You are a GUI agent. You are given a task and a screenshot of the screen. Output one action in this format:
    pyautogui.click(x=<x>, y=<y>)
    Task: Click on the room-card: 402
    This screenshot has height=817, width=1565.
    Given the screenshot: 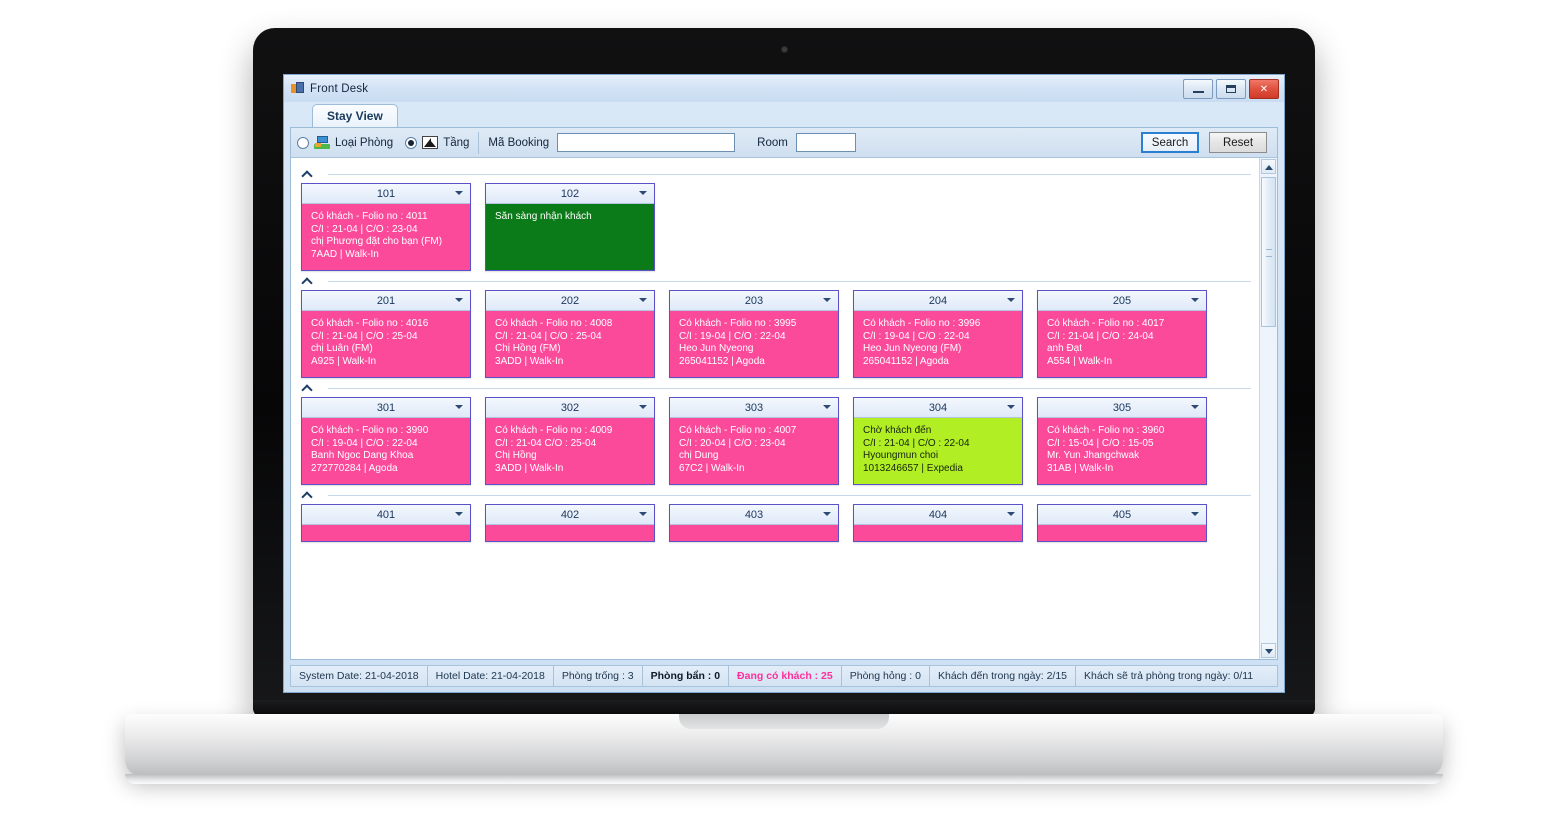 What is the action you would take?
    pyautogui.click(x=570, y=523)
    